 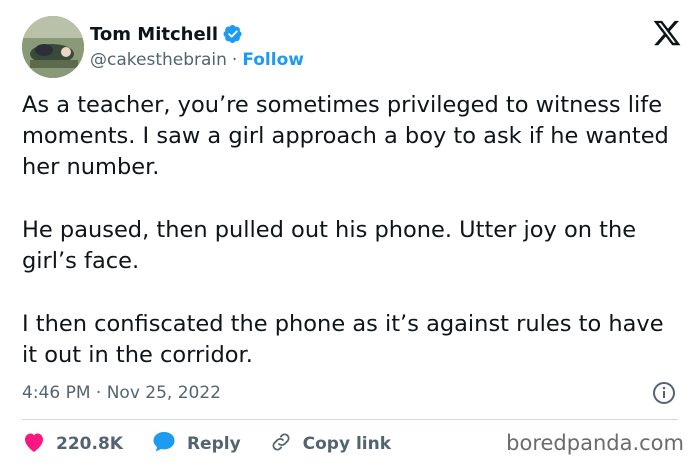 I want to click on tweet-meta: 4:46 PM · Nov 25, 2022, so click(x=350, y=393).